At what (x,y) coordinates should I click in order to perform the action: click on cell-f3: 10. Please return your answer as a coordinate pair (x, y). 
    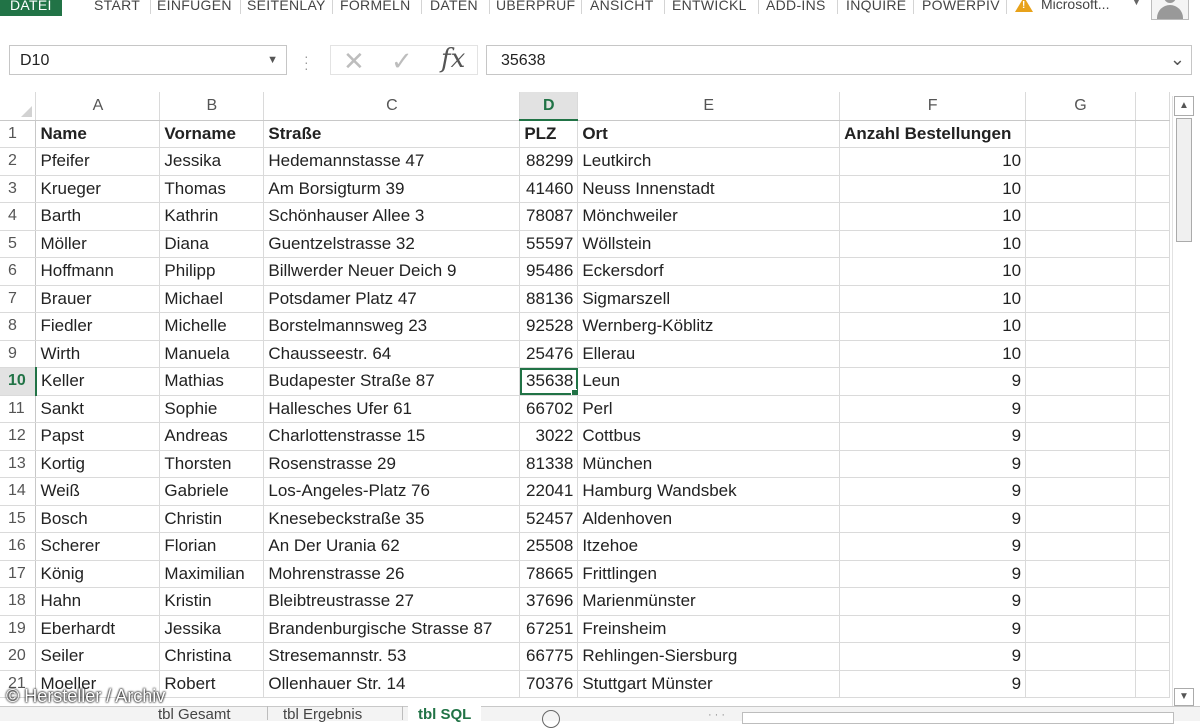
    Looking at the image, I should click on (933, 189).